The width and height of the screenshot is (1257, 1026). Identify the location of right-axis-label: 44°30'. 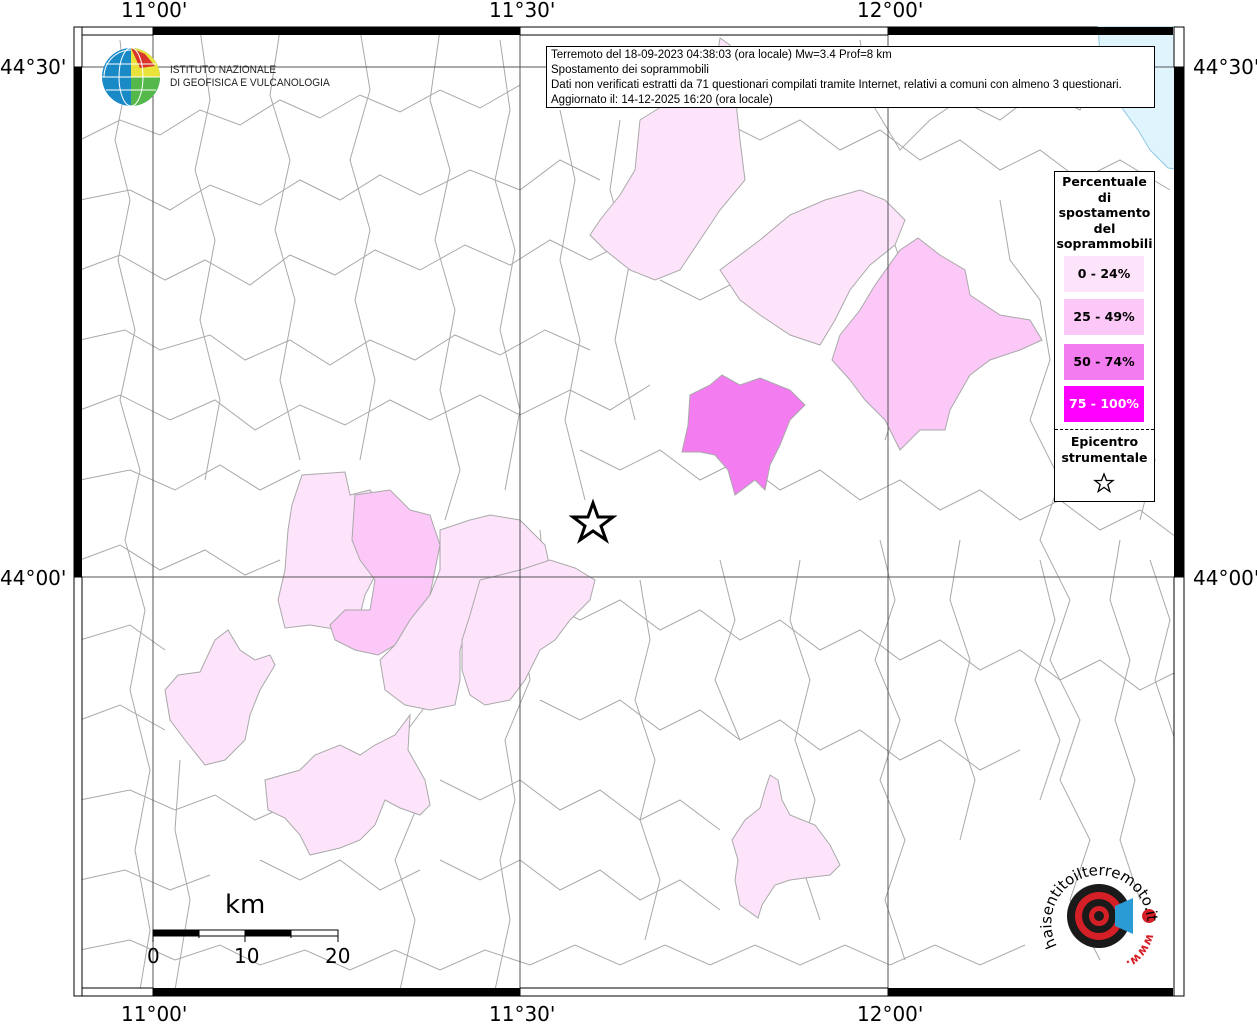
(1225, 67).